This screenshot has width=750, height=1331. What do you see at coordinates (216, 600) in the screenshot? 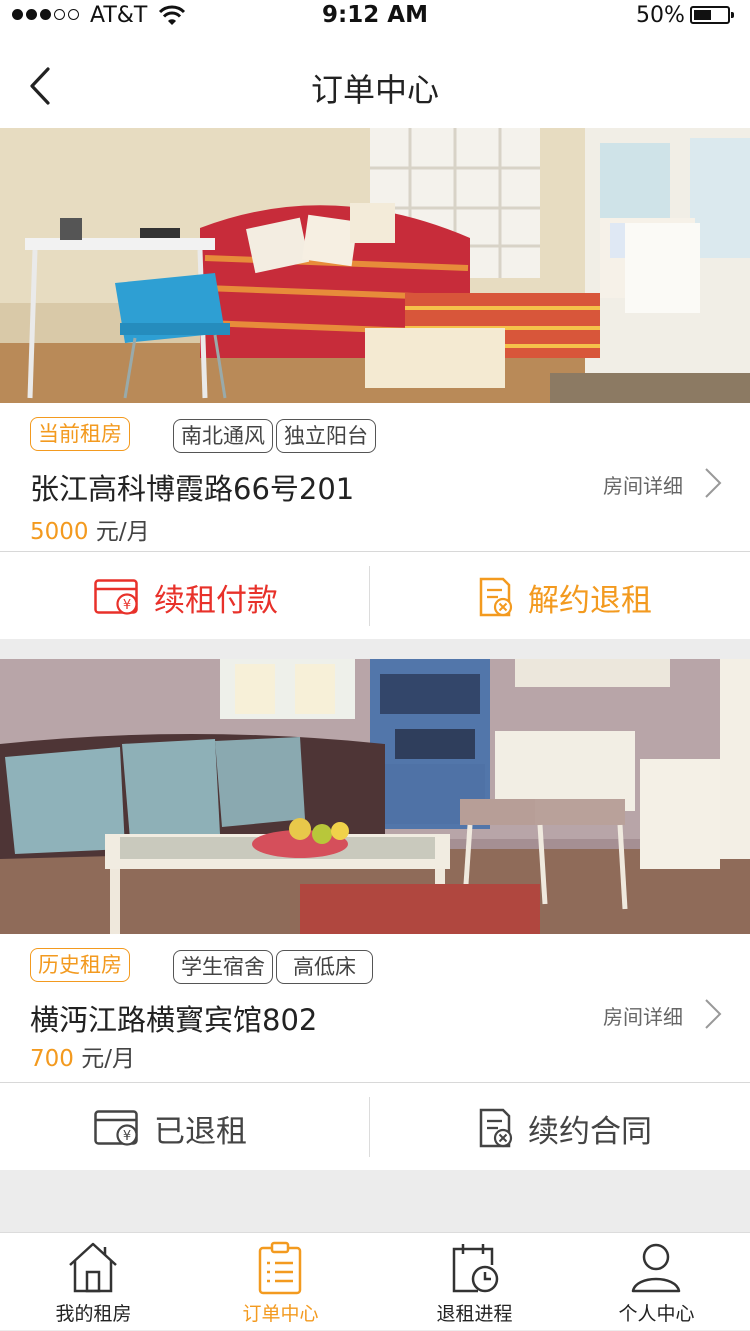
I see `action-label: 续租付款` at bounding box center [216, 600].